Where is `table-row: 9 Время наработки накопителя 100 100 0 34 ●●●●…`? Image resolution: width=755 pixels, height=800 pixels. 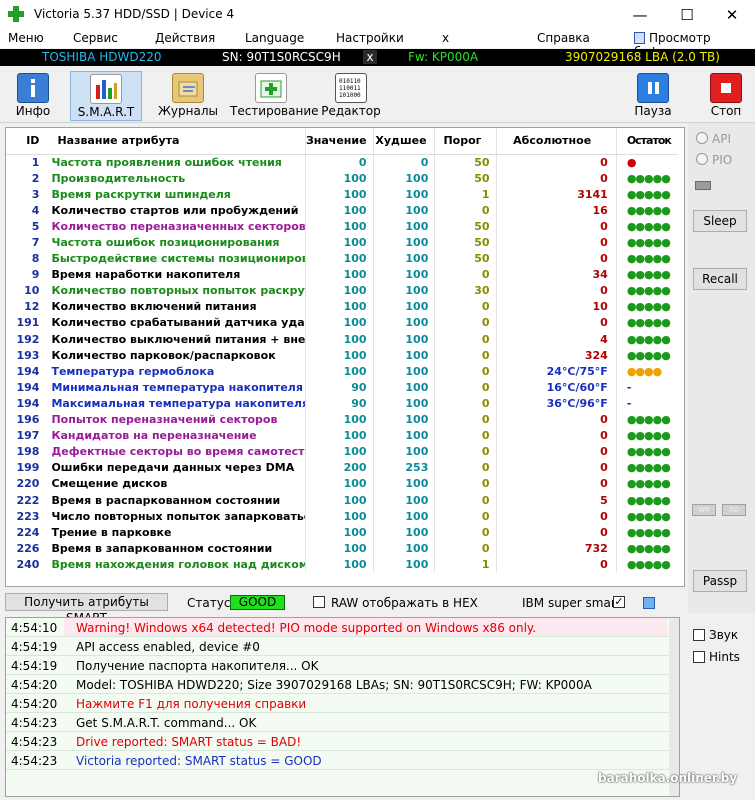
table-row: 9 Время наработки накопителя 100 100 0 34 ●●●●… is located at coordinates (342, 274).